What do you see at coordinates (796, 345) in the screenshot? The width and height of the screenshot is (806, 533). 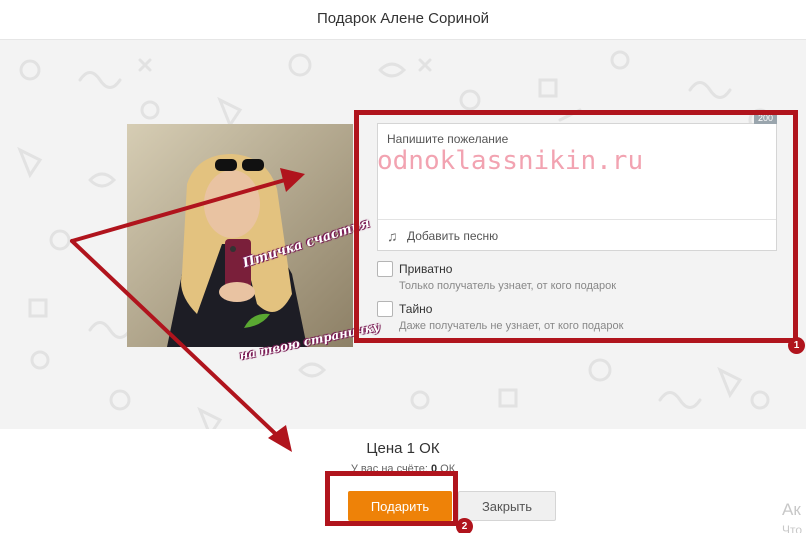 I see `annotation-badge-1: 1` at bounding box center [796, 345].